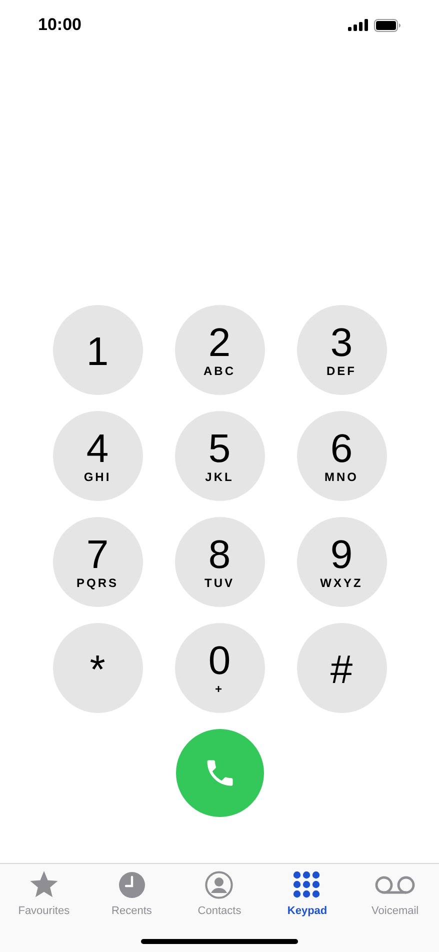 The width and height of the screenshot is (439, 952). I want to click on clock-icon, so click(132, 885).